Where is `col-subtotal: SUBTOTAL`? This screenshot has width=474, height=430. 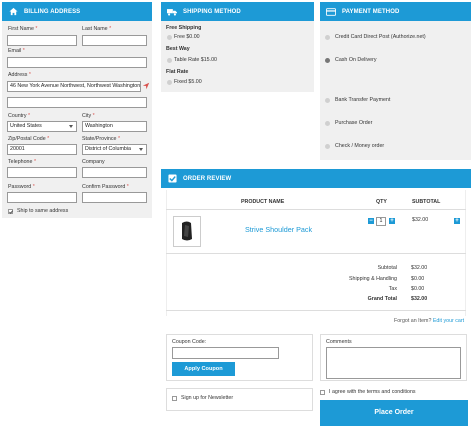
col-subtotal: SUBTOTAL is located at coordinates (426, 202).